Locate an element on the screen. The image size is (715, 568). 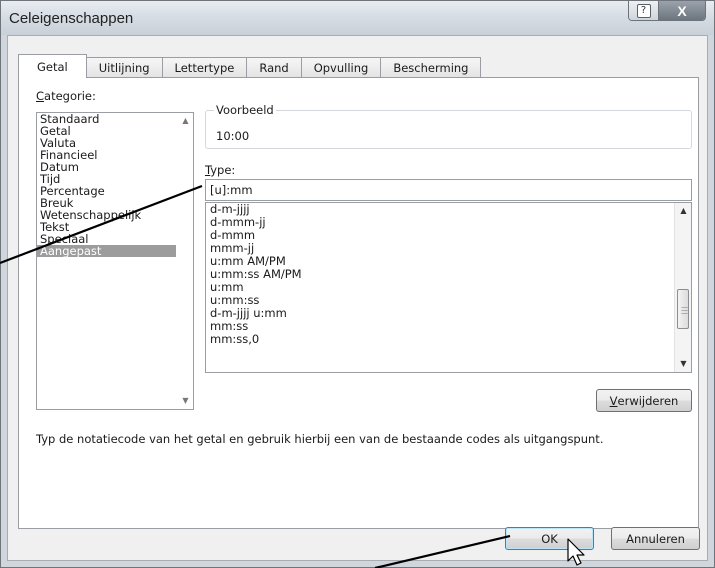
close-icon: X is located at coordinates (682, 11).